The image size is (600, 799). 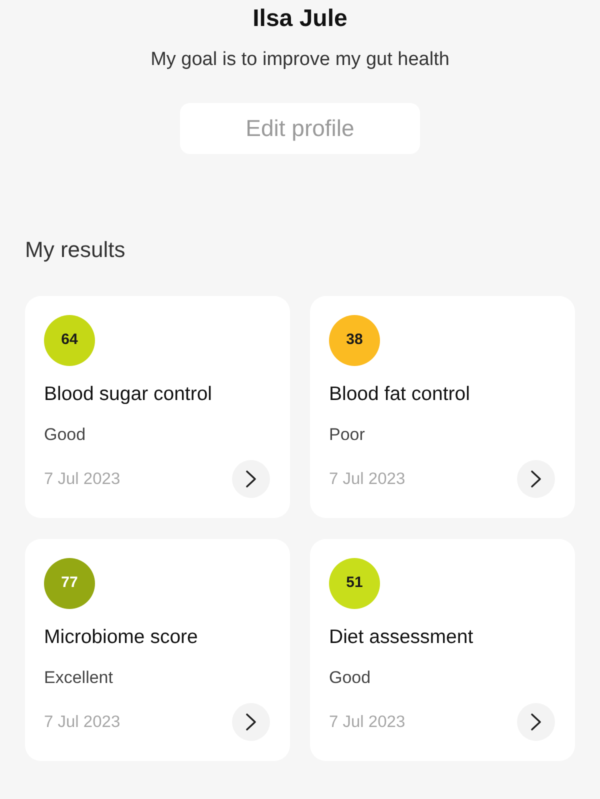 What do you see at coordinates (157, 407) in the screenshot?
I see `result-card: 64 Blood sugar control Good 7 Jul 2023` at bounding box center [157, 407].